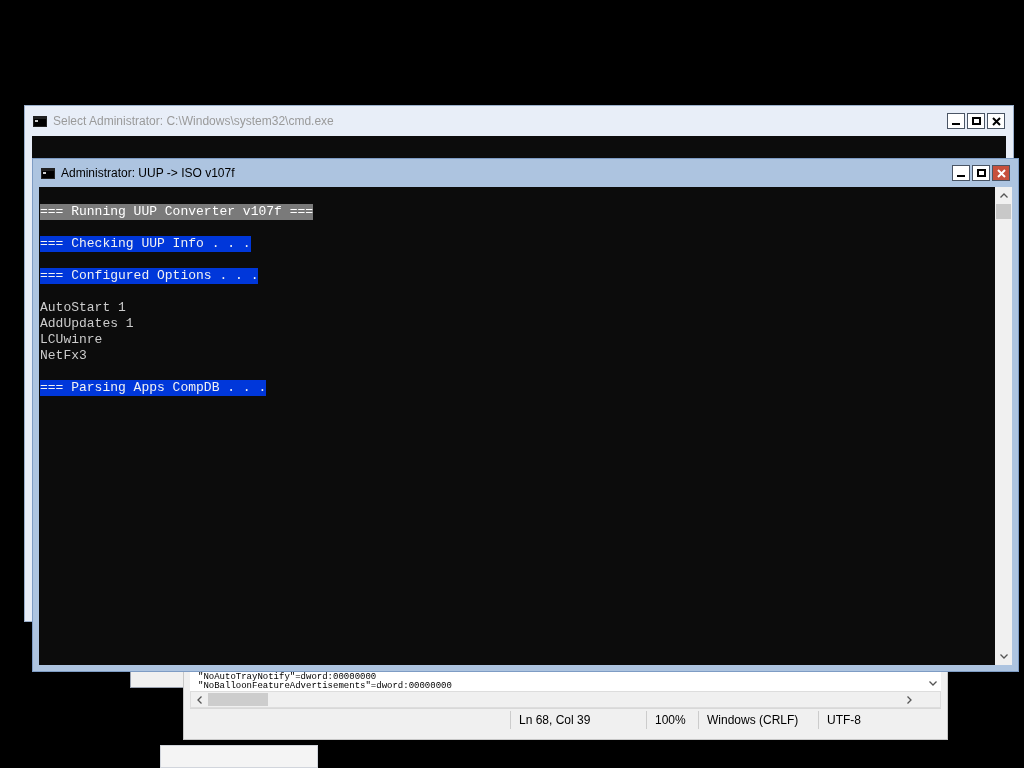 Image resolution: width=1024 pixels, height=768 pixels. I want to click on window-title: Select Administrator: C:\Windows\system32\cmd.exe, so click(193, 121).